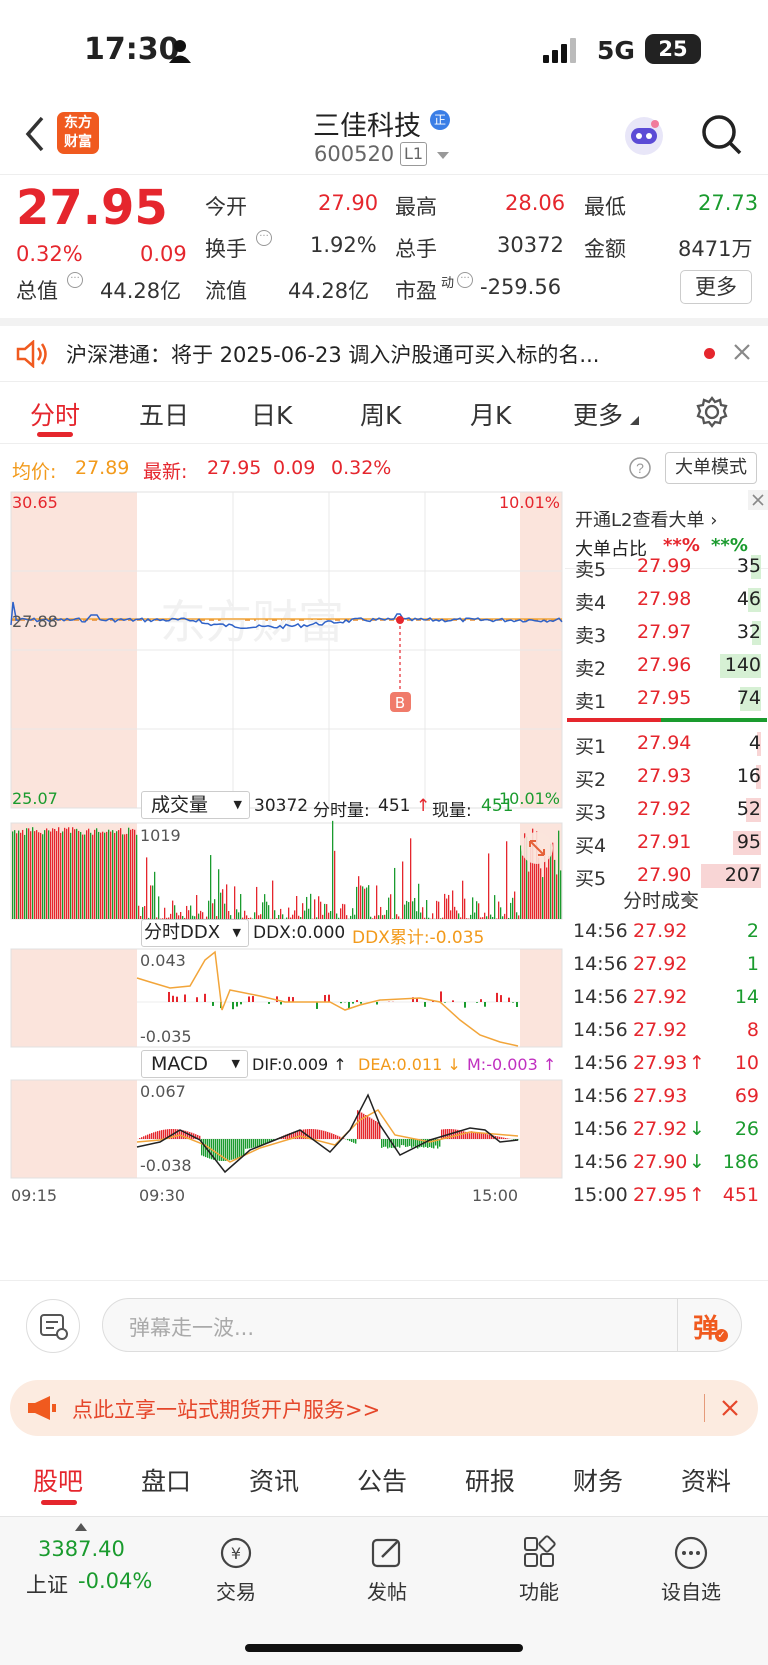 The width and height of the screenshot is (768, 1665). Describe the element at coordinates (274, 1480) in the screenshot. I see `tab-news: 资讯` at that location.